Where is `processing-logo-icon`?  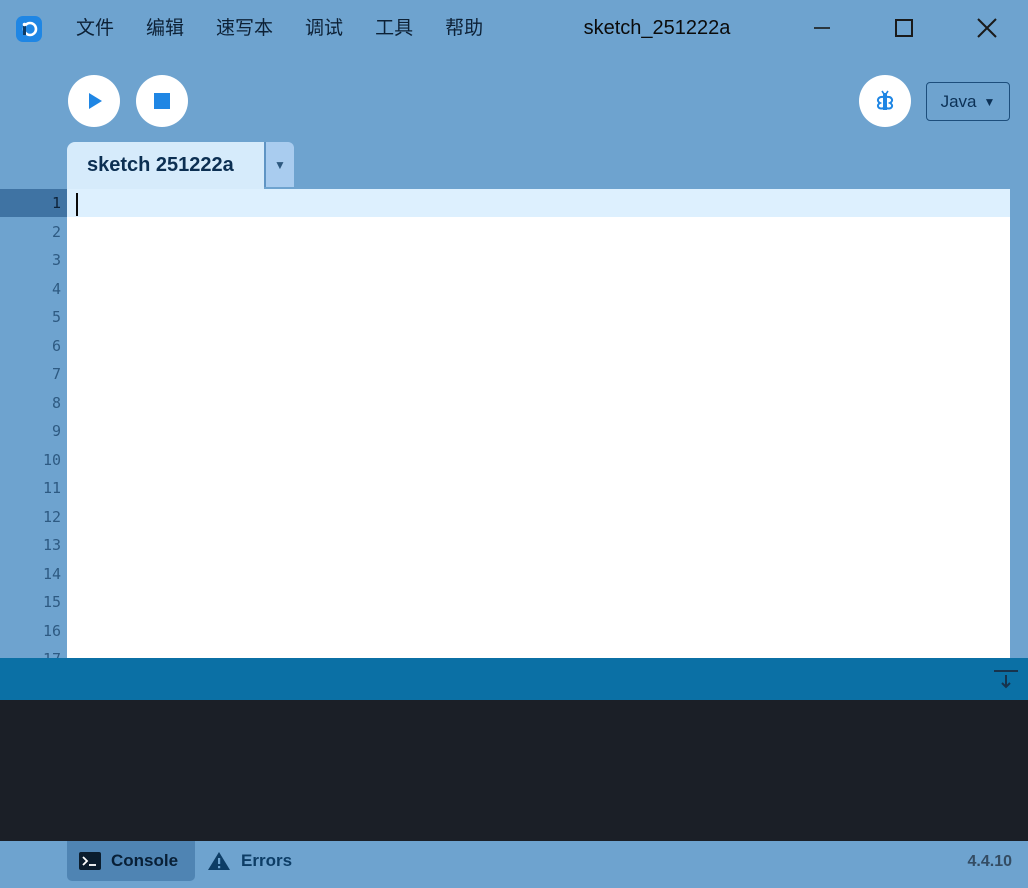
processing-logo-icon is located at coordinates (29, 29).